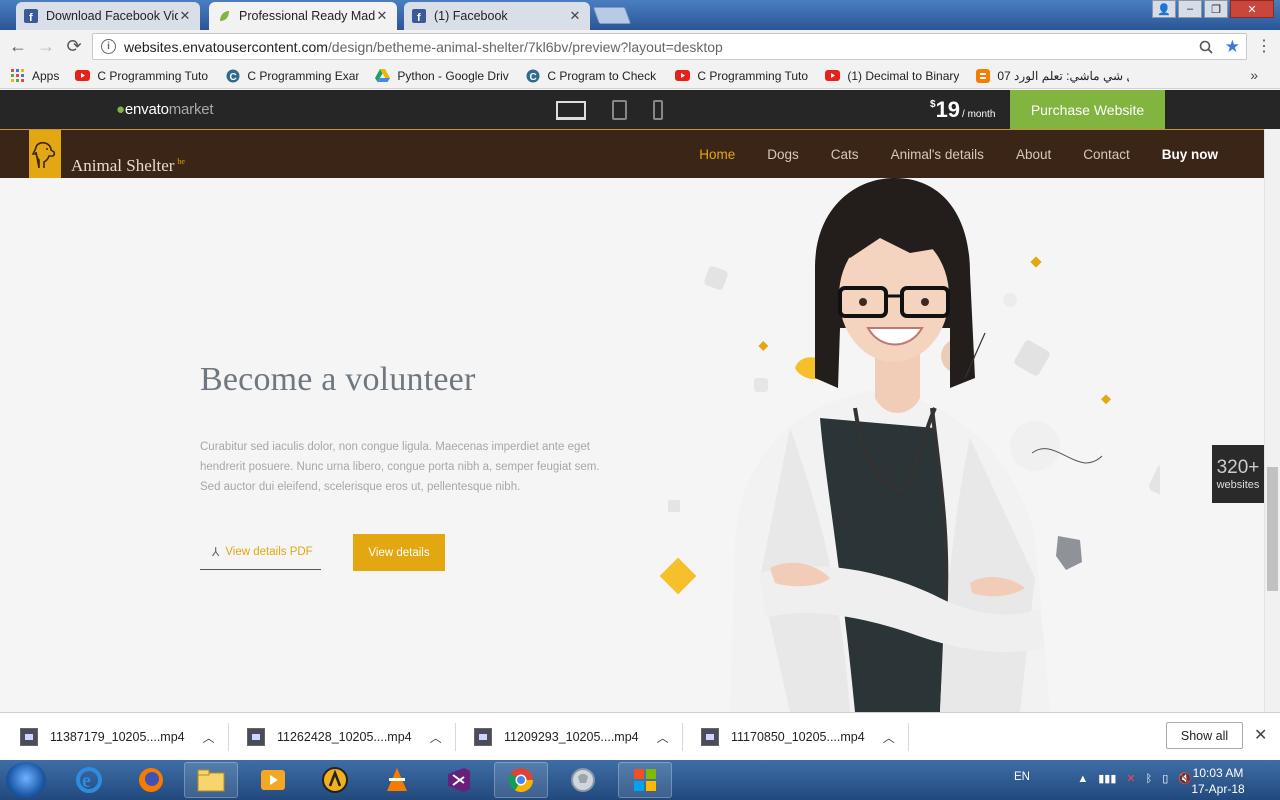 The width and height of the screenshot is (1280, 800). What do you see at coordinates (892, 75) in the screenshot?
I see `bookmark-item: (1) Decimal to Binary` at bounding box center [892, 75].